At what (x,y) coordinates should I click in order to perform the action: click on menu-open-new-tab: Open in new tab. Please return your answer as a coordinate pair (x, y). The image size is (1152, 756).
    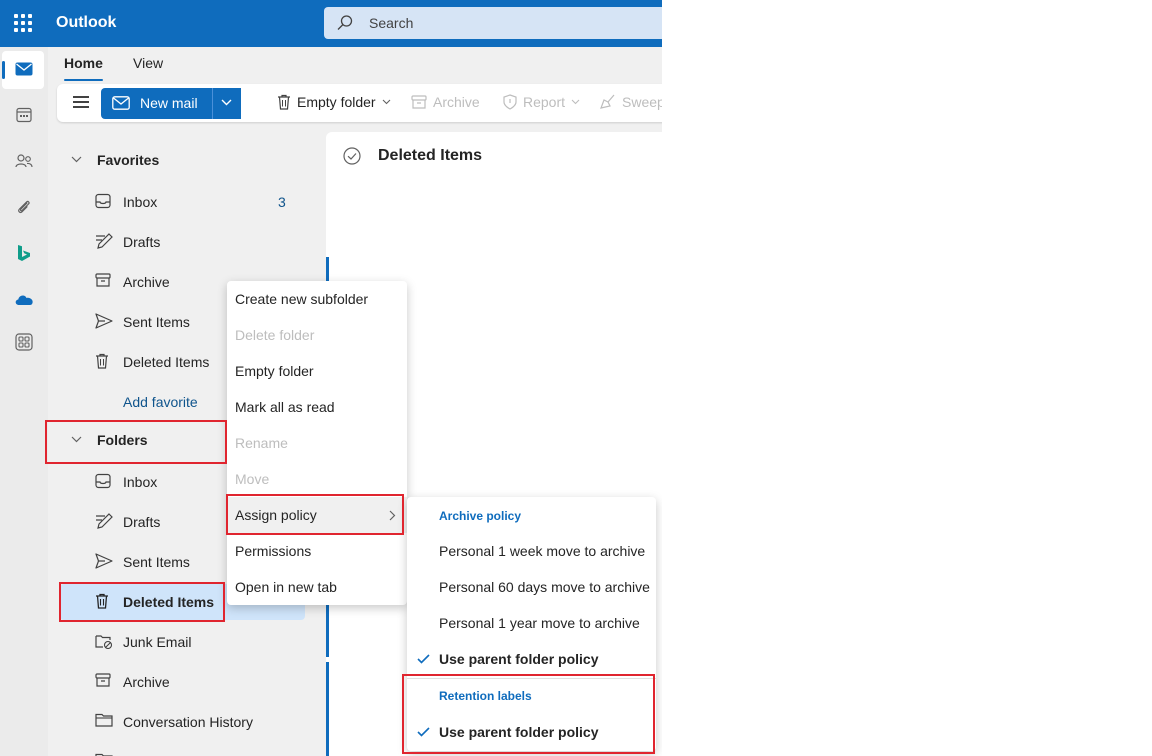
    Looking at the image, I should click on (317, 587).